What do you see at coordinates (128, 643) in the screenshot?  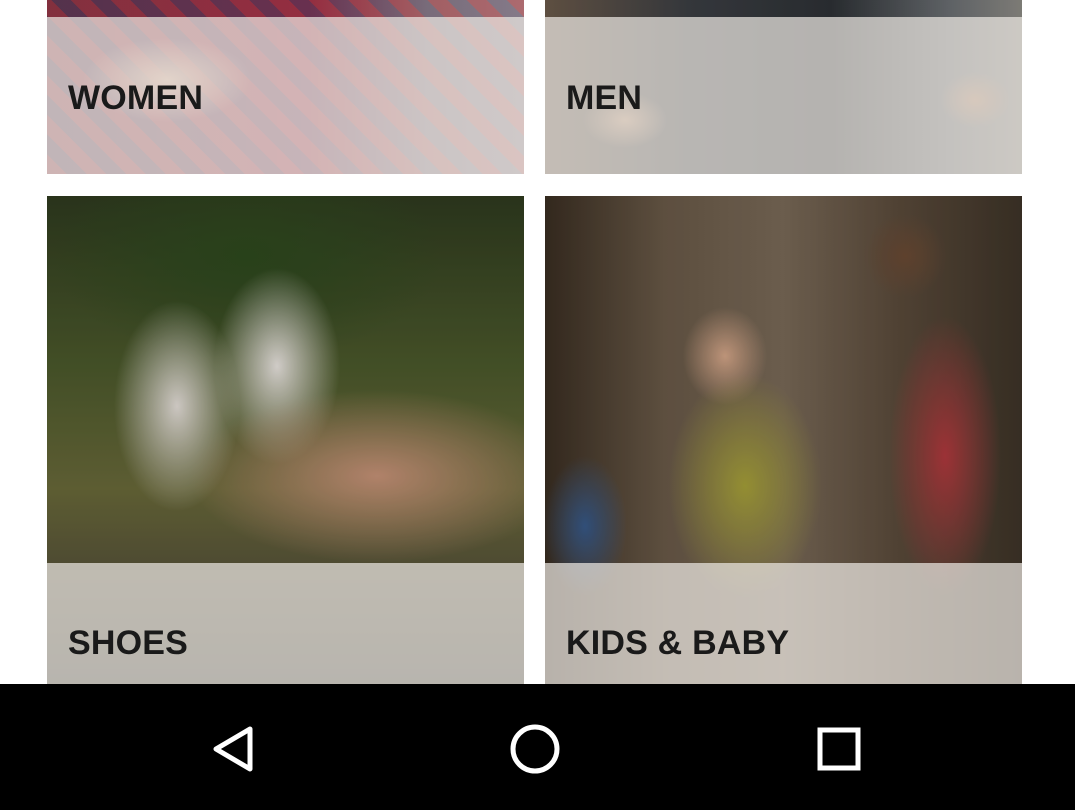 I see `category-label-shoes: SHOES` at bounding box center [128, 643].